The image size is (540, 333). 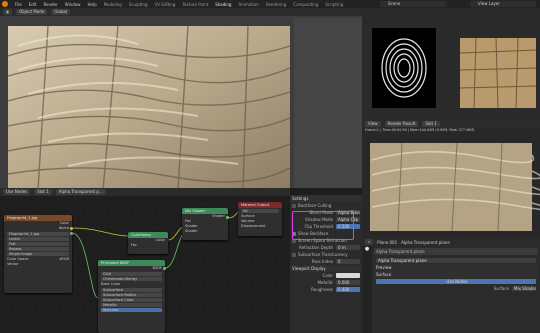 What do you see at coordinates (38, 249) in the screenshot?
I see `extension-dropdown: Repeat` at bounding box center [38, 249].